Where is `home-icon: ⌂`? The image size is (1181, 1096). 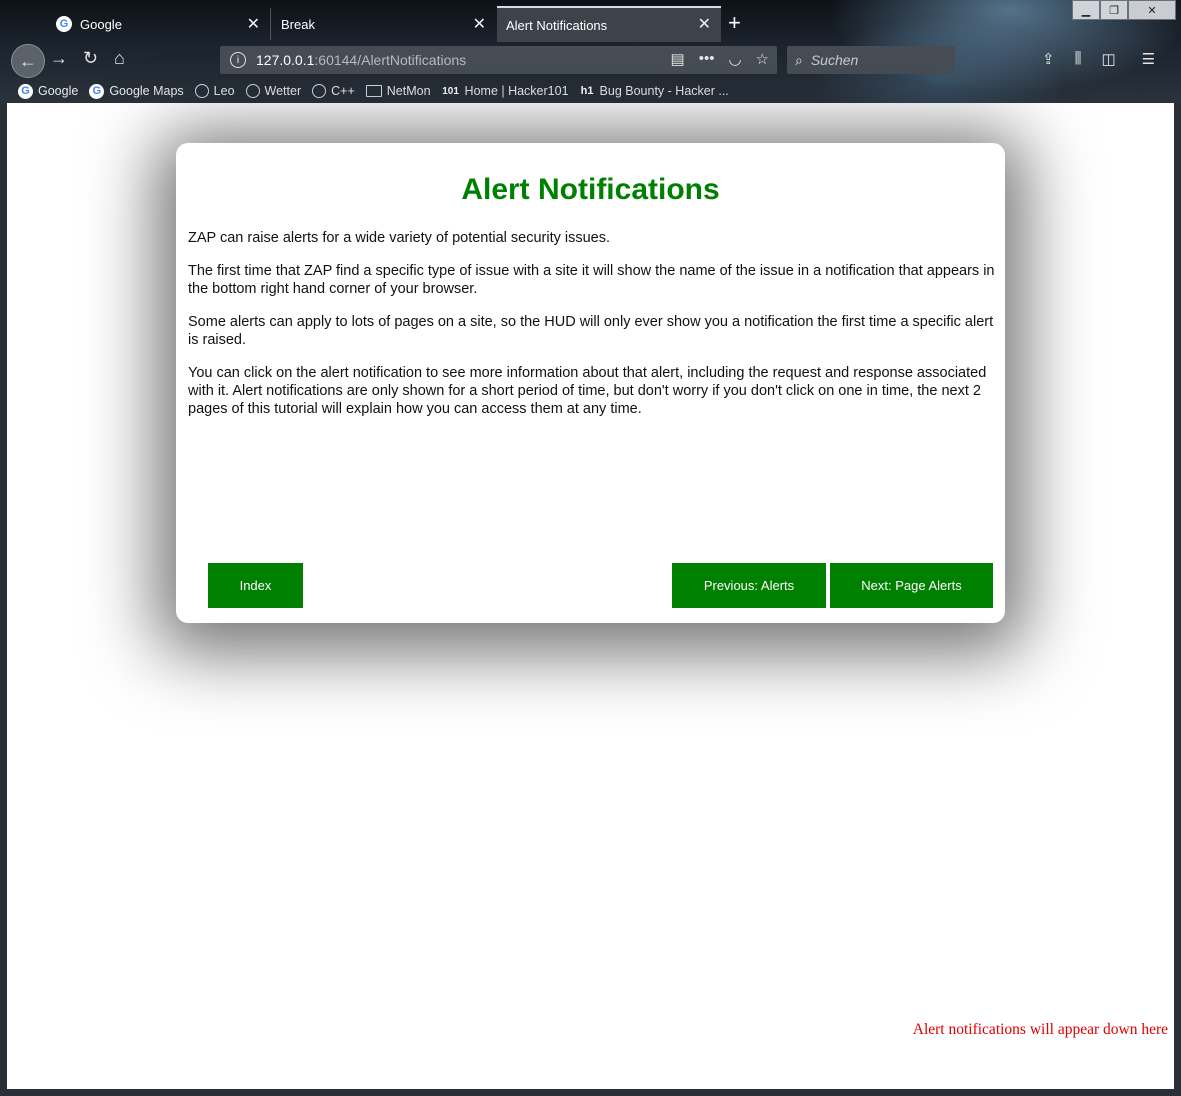 home-icon: ⌂ is located at coordinates (119, 58).